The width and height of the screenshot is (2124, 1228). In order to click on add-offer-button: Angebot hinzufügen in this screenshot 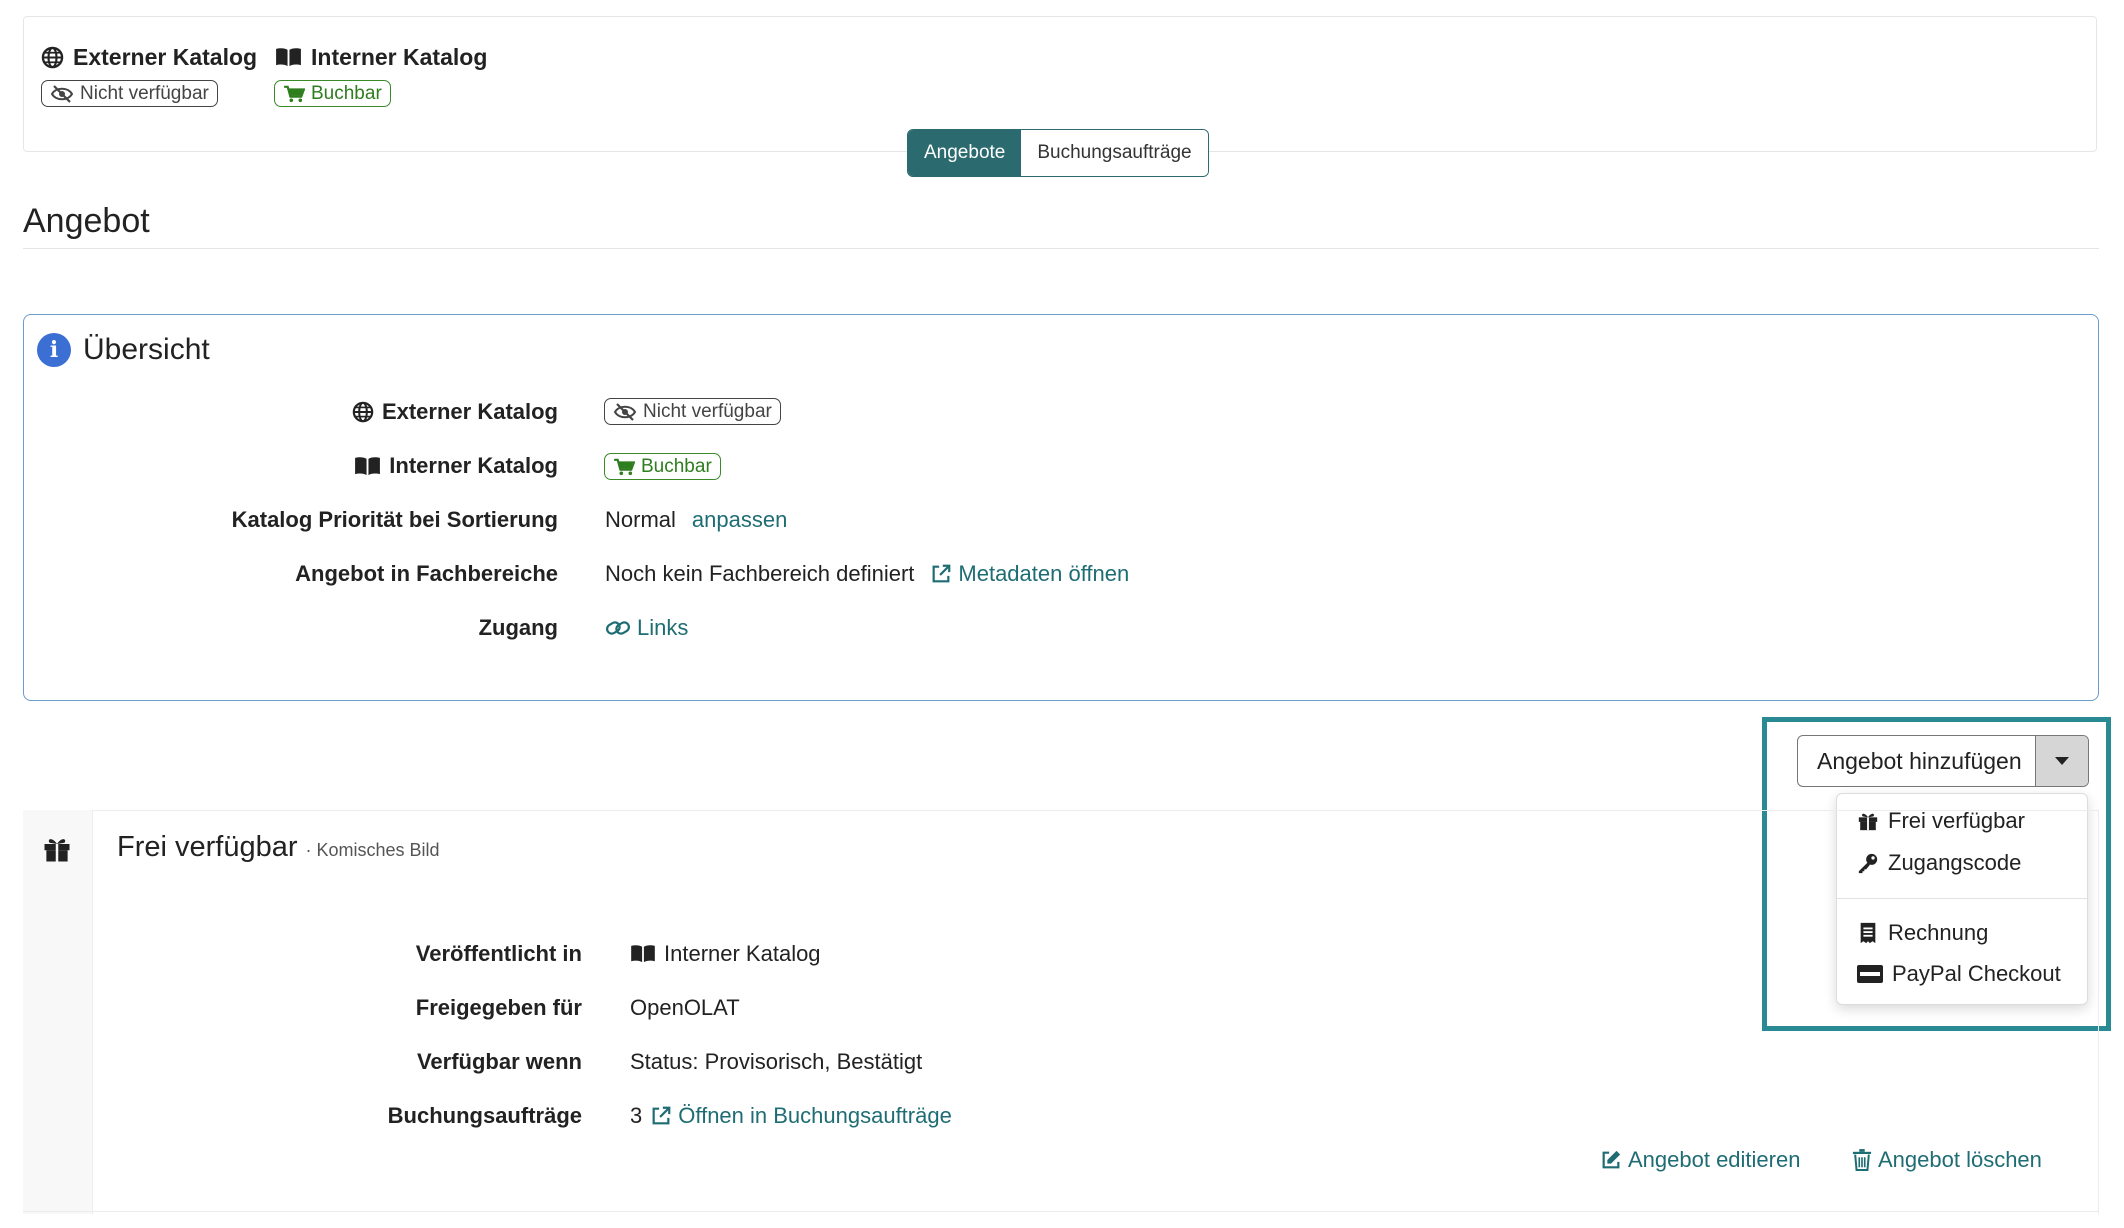, I will do `click(1916, 761)`.